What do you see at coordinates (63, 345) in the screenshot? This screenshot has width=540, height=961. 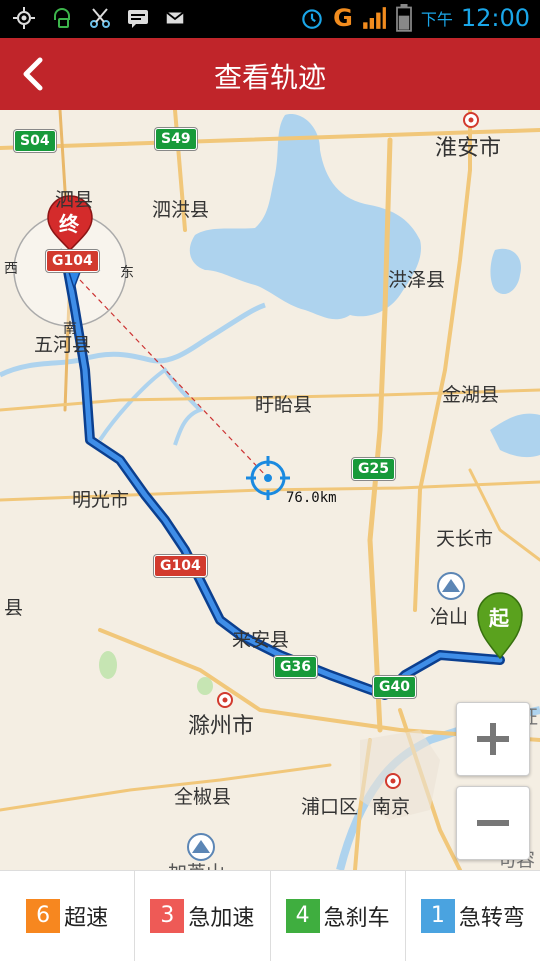 I see `place-wuhe: 五河县` at bounding box center [63, 345].